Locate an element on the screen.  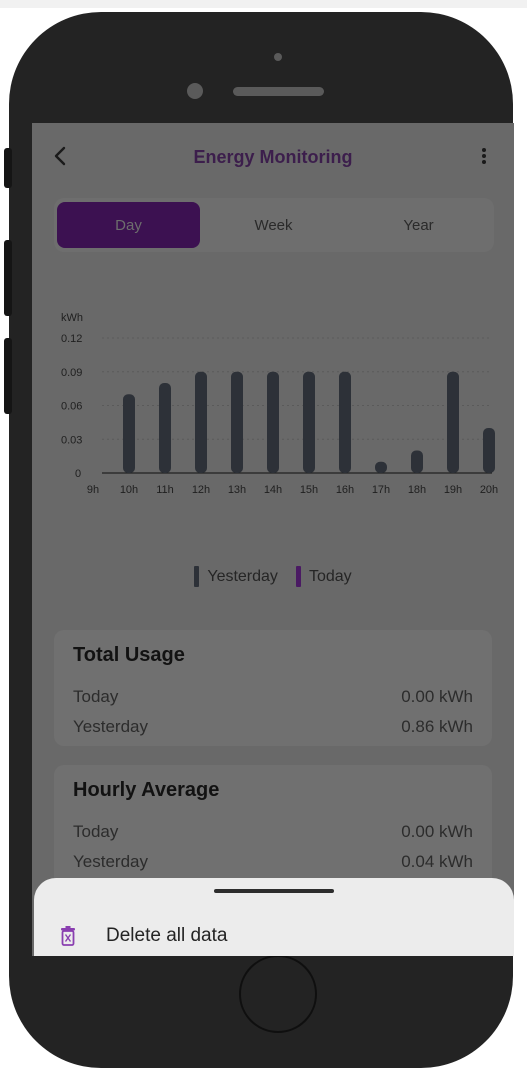
volume-down-button is located at coordinates (8, 376).